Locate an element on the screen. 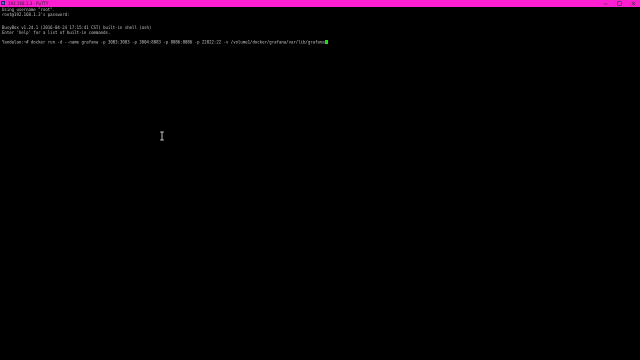 Image resolution: width=640 pixels, height=360 pixels. minimize-icon is located at coordinates (605, 4).